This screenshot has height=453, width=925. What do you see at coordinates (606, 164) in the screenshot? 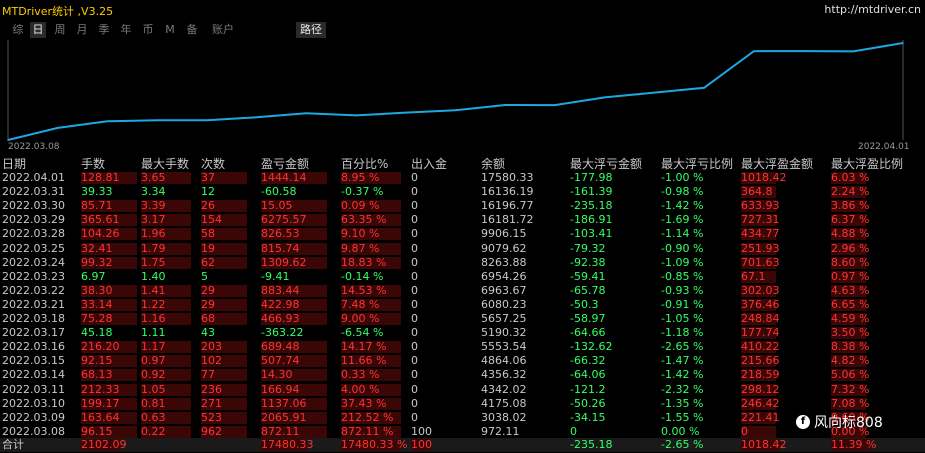
I see `column-header: 最大浮亏金额` at bounding box center [606, 164].